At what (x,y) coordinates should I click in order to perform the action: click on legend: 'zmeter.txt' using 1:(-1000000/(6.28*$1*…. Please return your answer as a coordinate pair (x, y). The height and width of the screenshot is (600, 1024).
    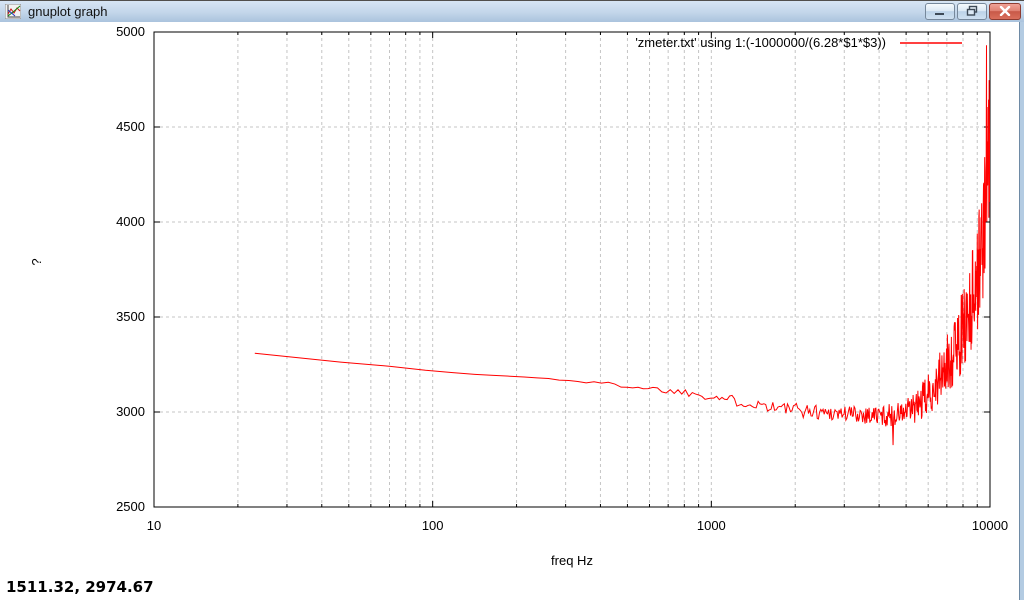
    Looking at the image, I should click on (798, 42).